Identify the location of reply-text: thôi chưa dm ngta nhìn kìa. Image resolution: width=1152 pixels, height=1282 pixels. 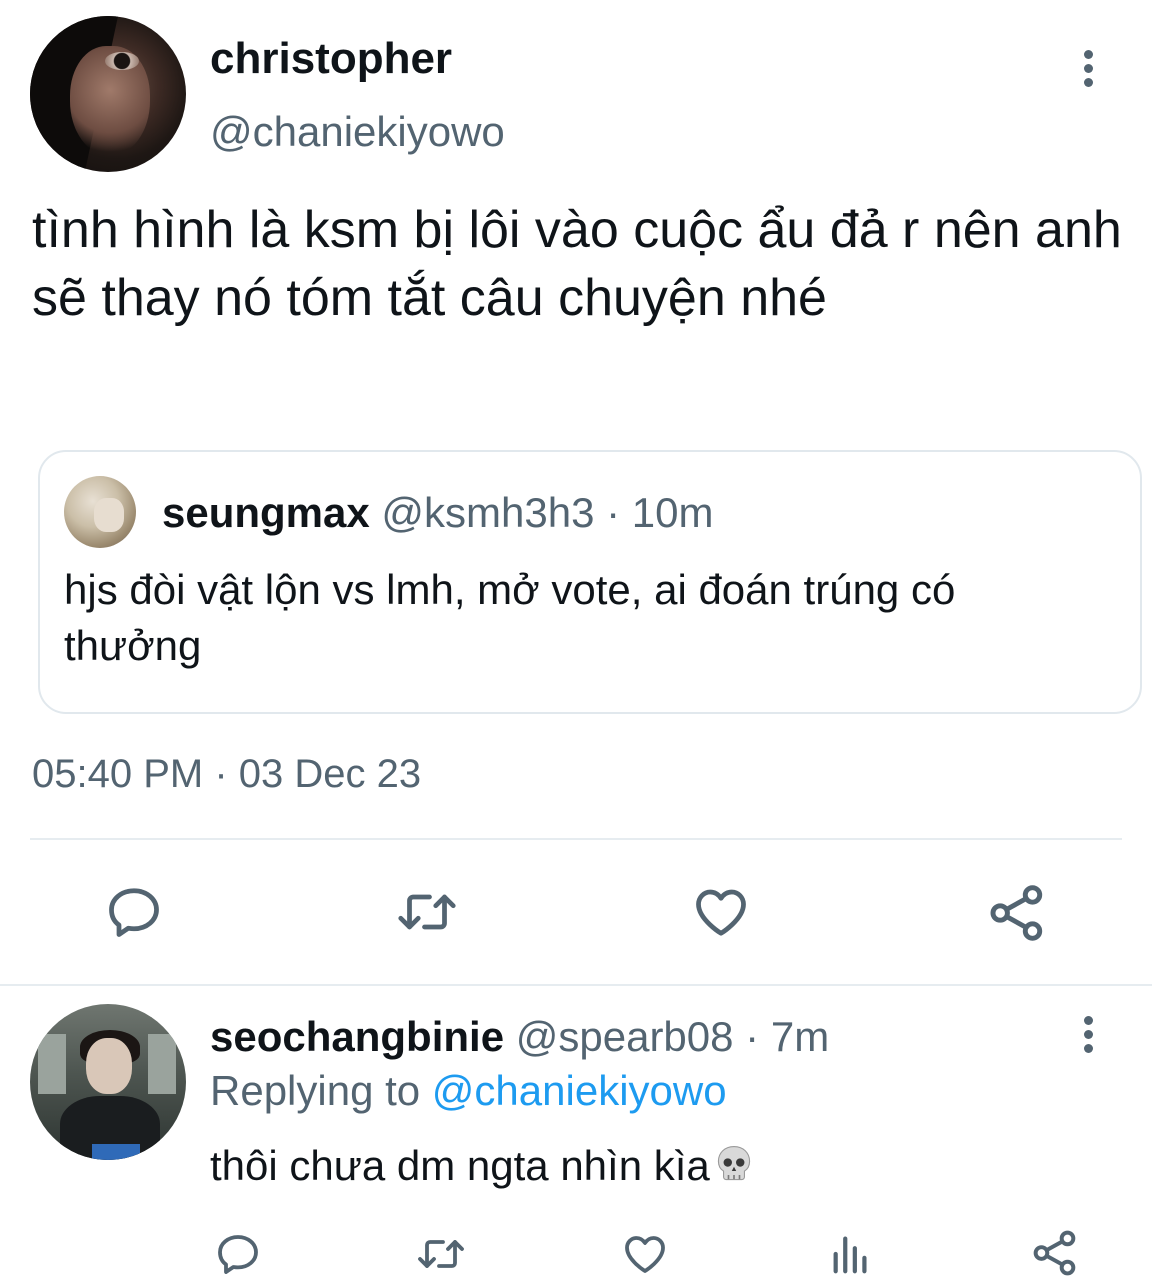
(483, 1169).